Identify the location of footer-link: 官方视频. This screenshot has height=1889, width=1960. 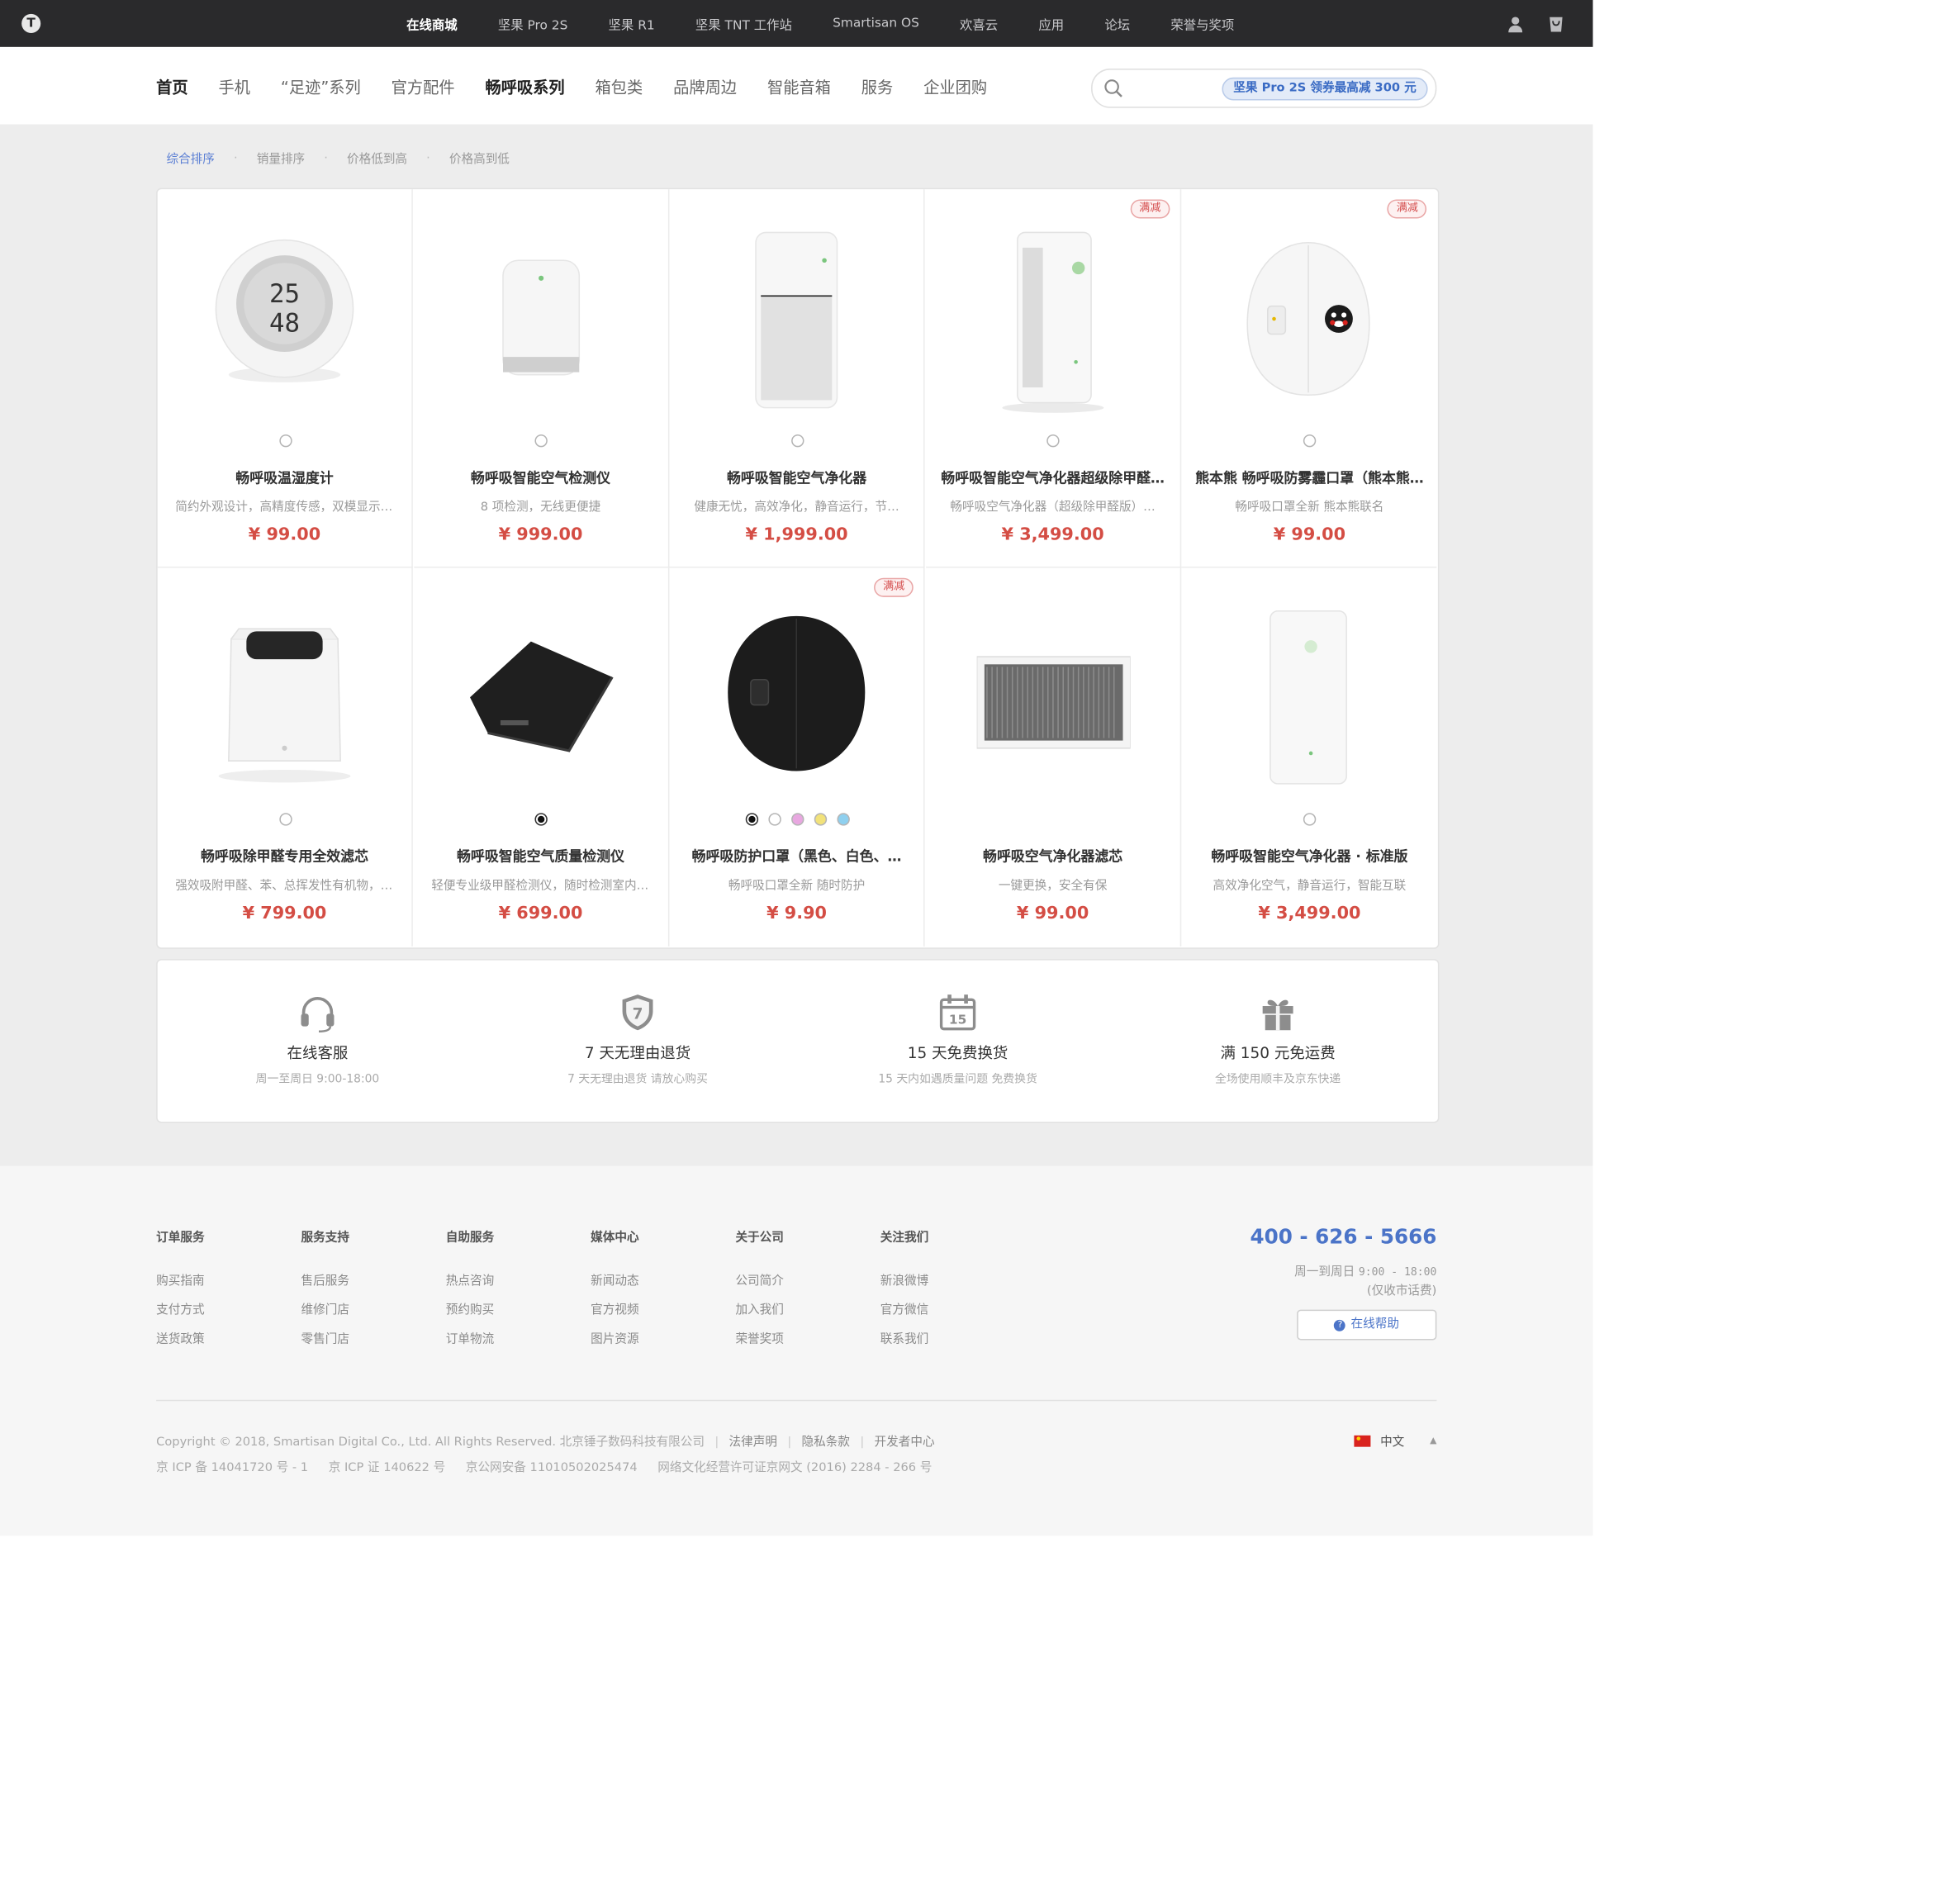
(660, 1308).